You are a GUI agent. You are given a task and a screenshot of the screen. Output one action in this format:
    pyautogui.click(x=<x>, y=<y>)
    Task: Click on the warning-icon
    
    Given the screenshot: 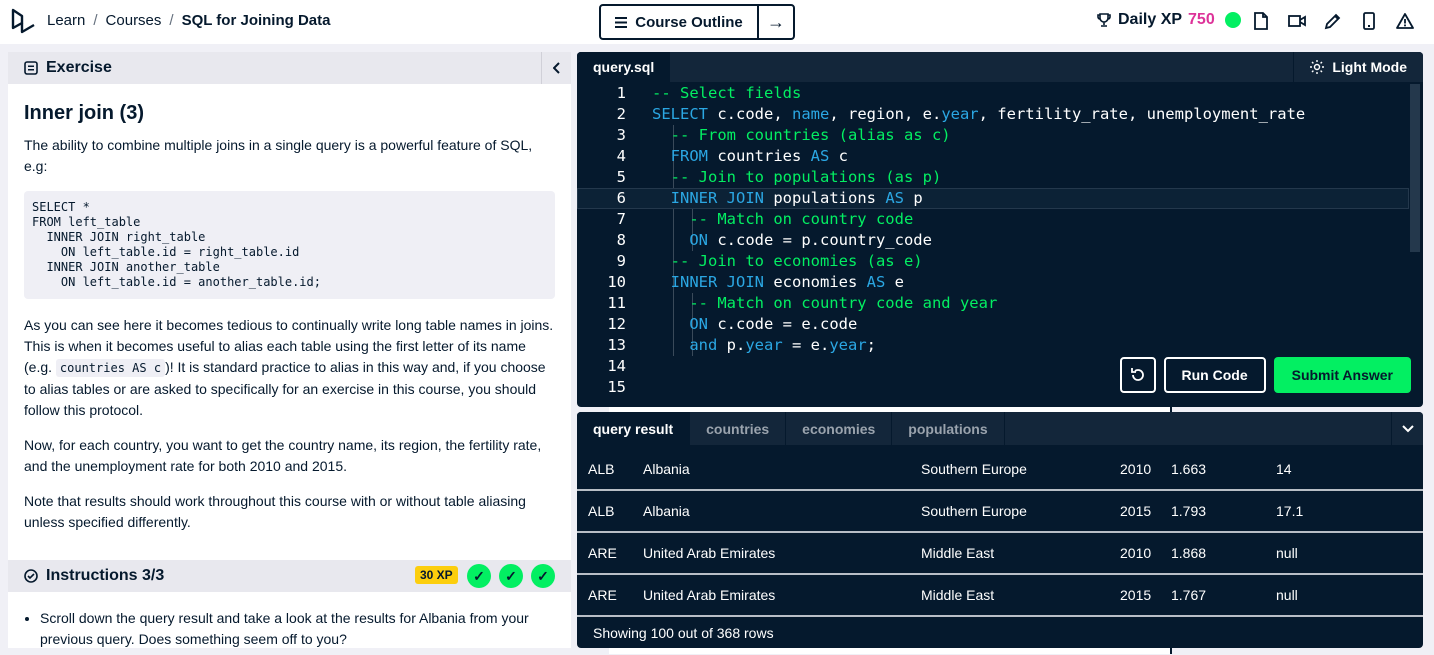 What is the action you would take?
    pyautogui.click(x=1405, y=21)
    